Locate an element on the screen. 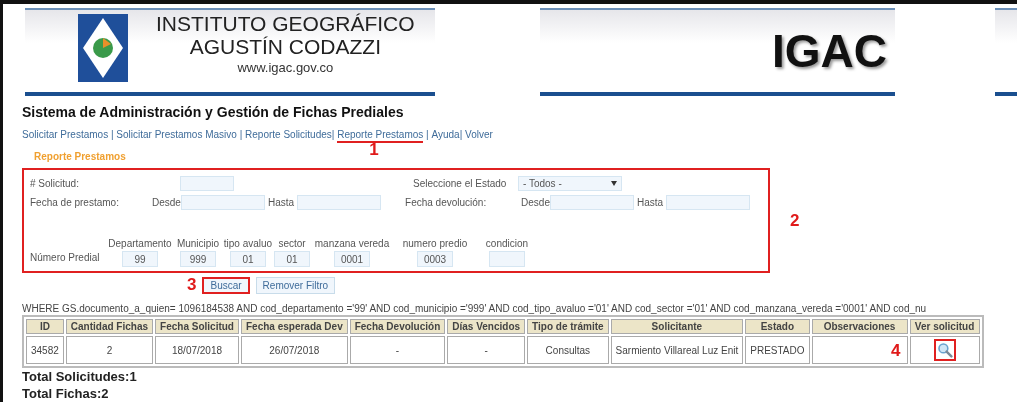 This screenshot has width=1017, height=406. column-header: Estado is located at coordinates (777, 326).